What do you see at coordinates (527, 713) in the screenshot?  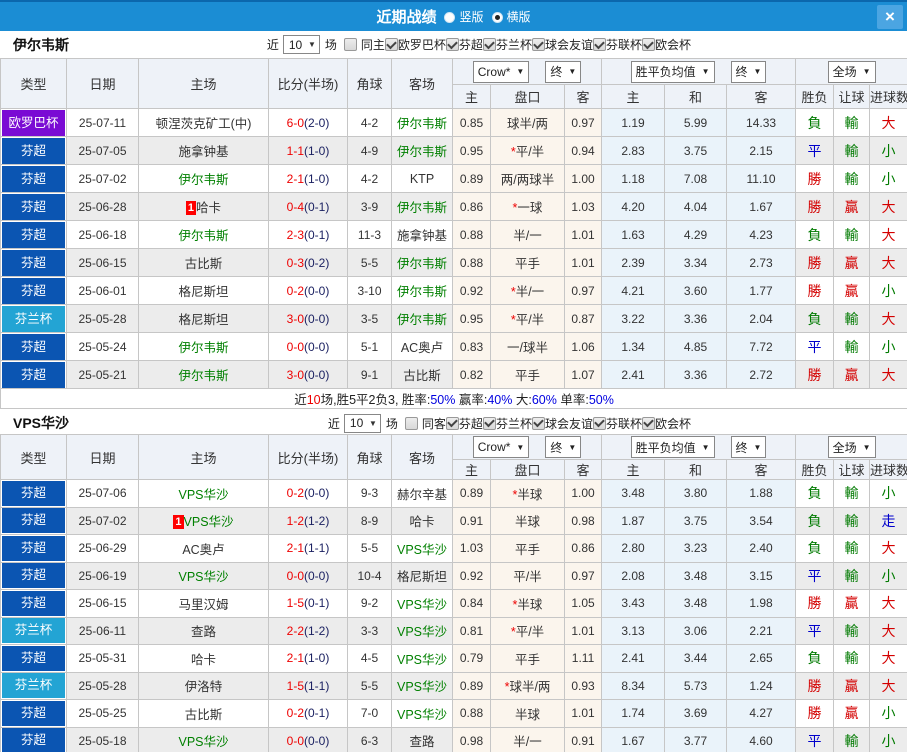 I see `handicap-line-cell: 半球` at bounding box center [527, 713].